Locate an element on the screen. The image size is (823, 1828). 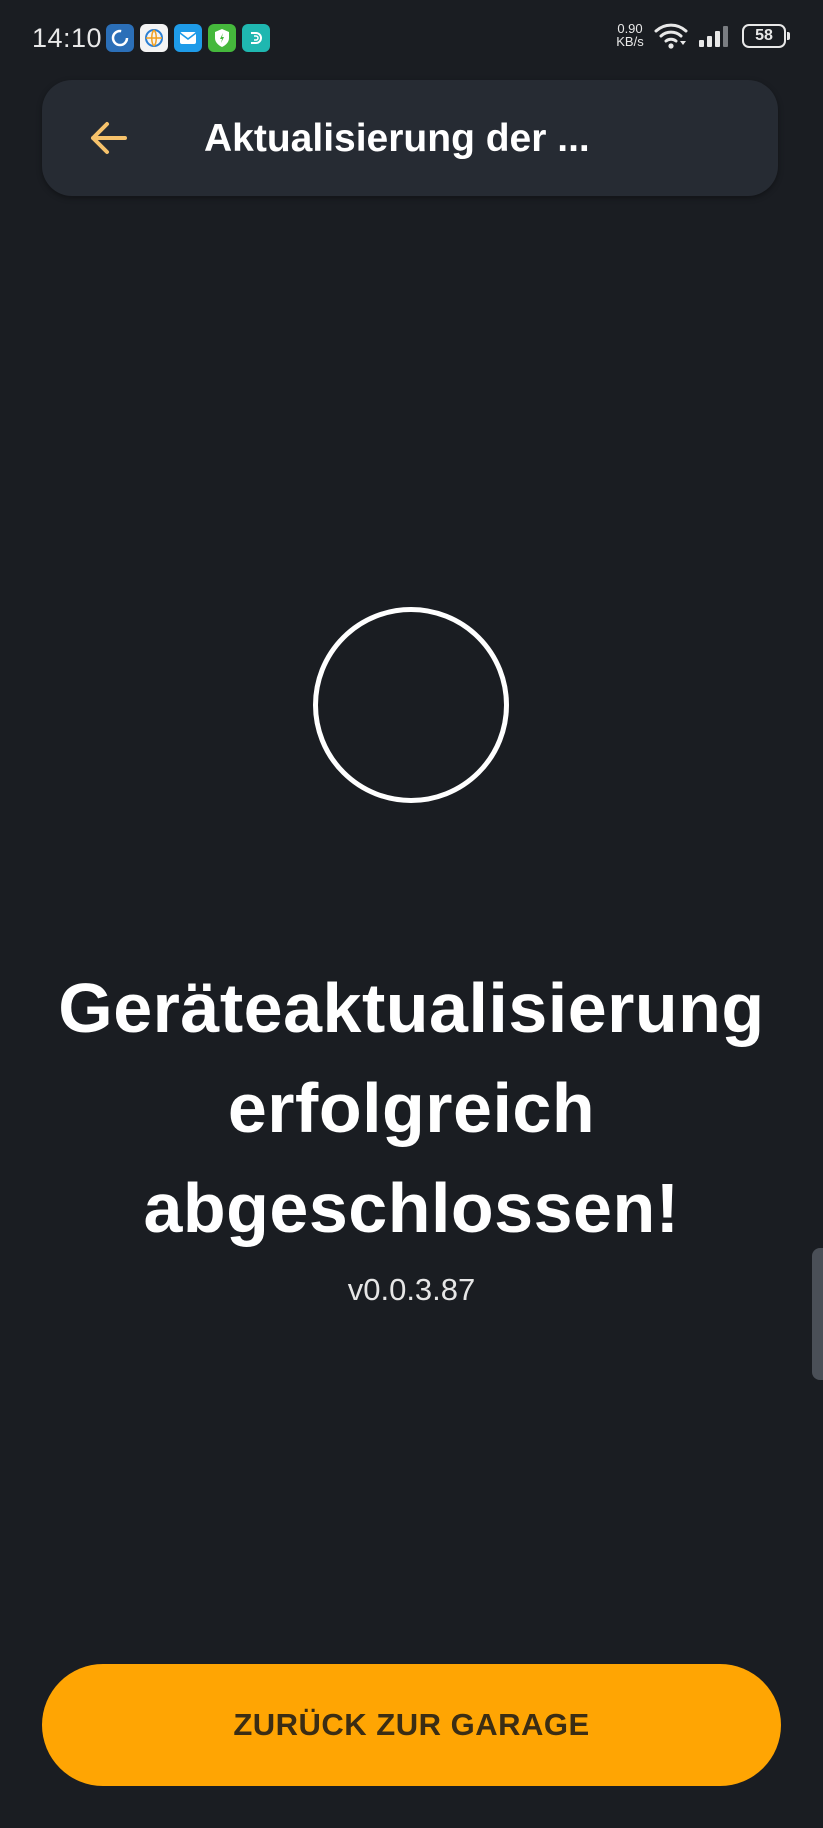
network-speed: 0.90 KB/s is located at coordinates (630, 35).